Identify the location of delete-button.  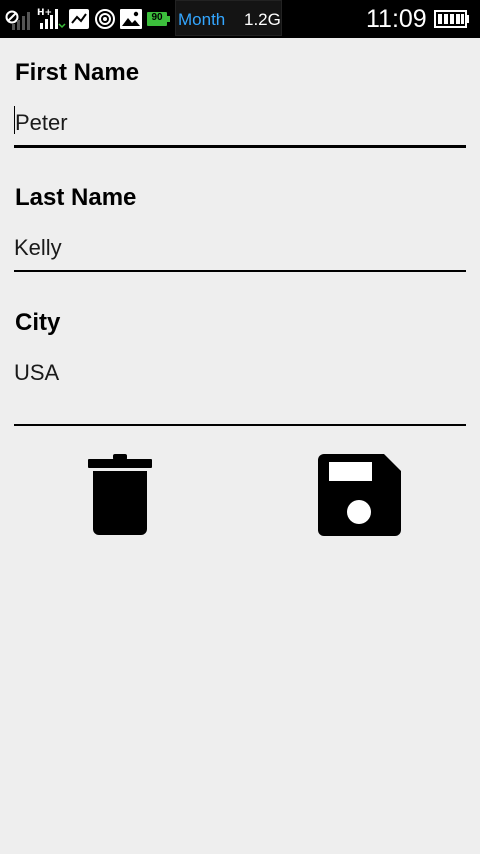
(120, 497).